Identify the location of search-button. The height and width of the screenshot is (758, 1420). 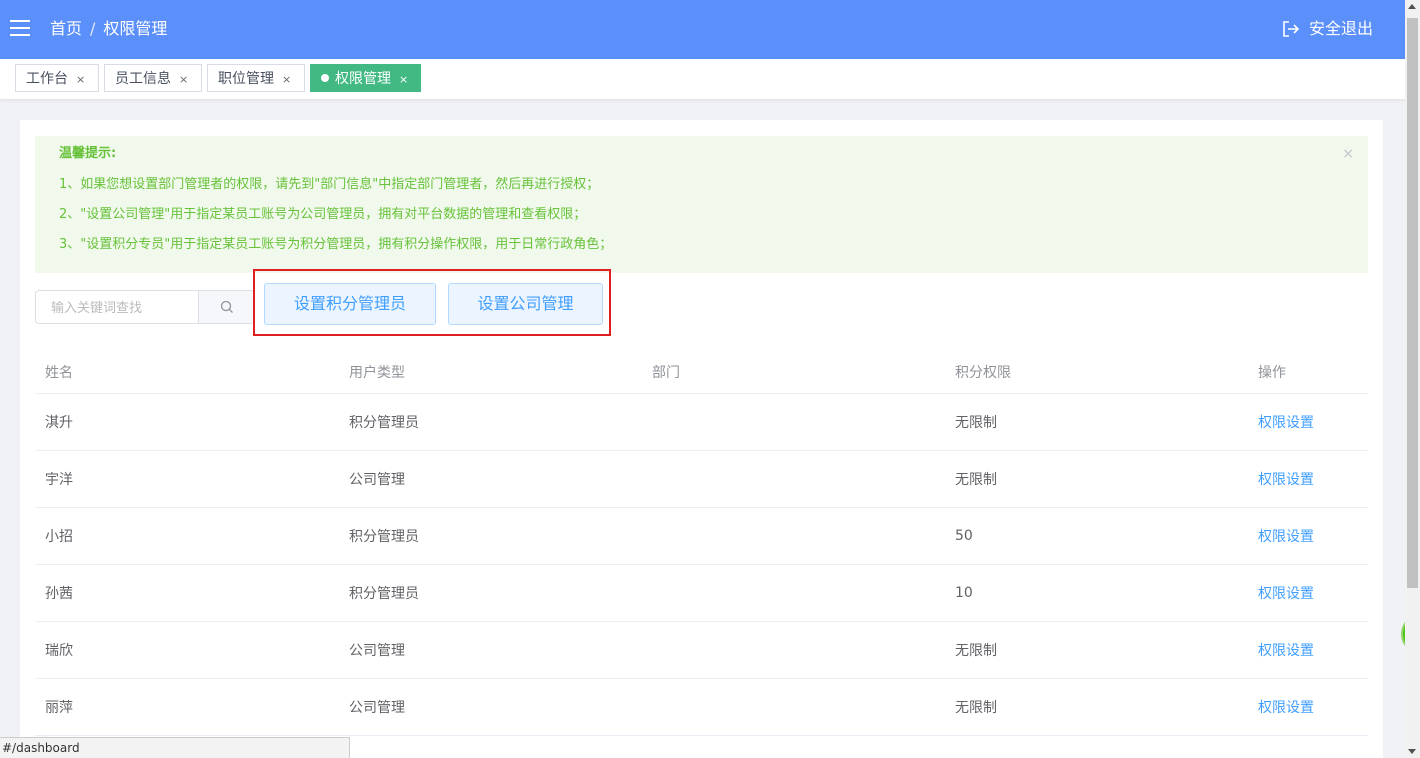
(226, 307).